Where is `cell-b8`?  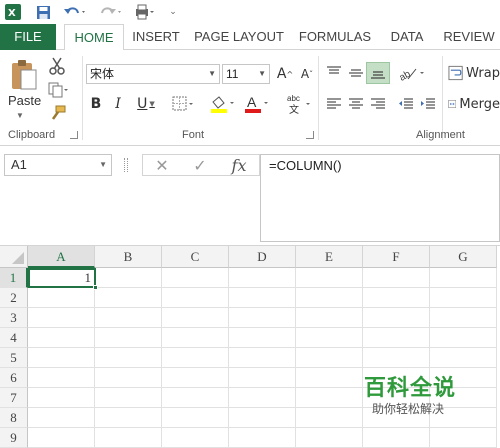
cell-b8 is located at coordinates (128, 418).